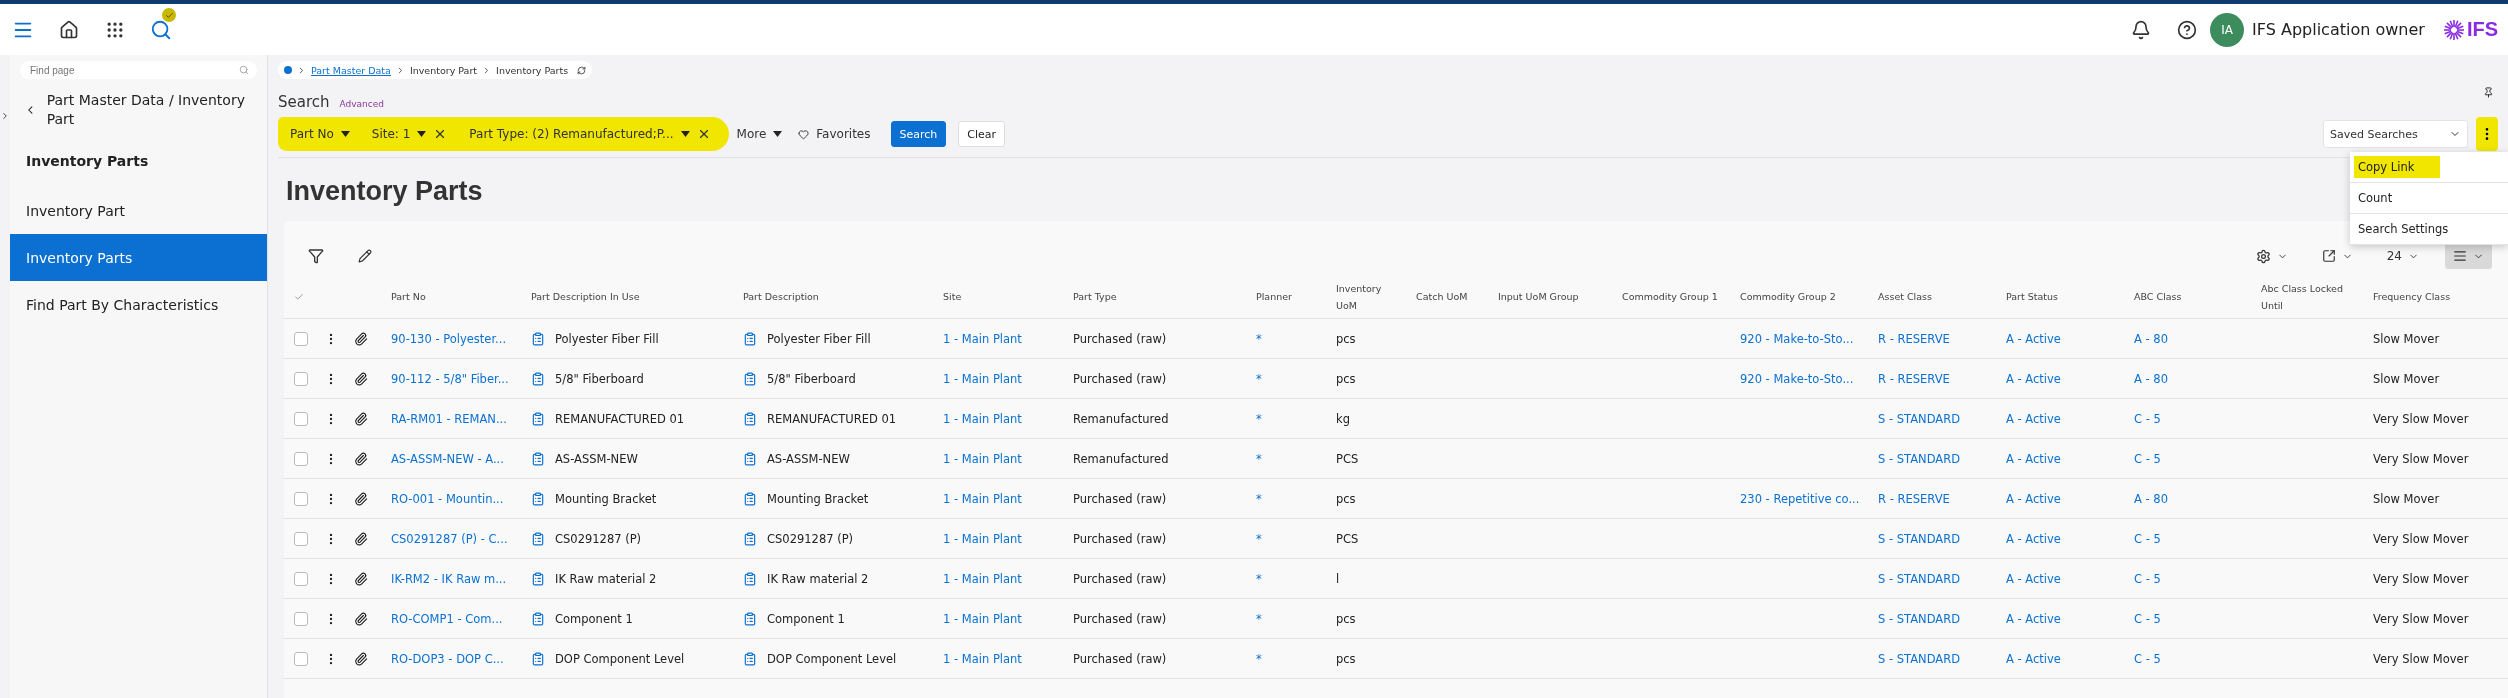 The width and height of the screenshot is (2508, 698). Describe the element at coordinates (351, 70) in the screenshot. I see `breadcrumb-item: Part Master Data` at that location.